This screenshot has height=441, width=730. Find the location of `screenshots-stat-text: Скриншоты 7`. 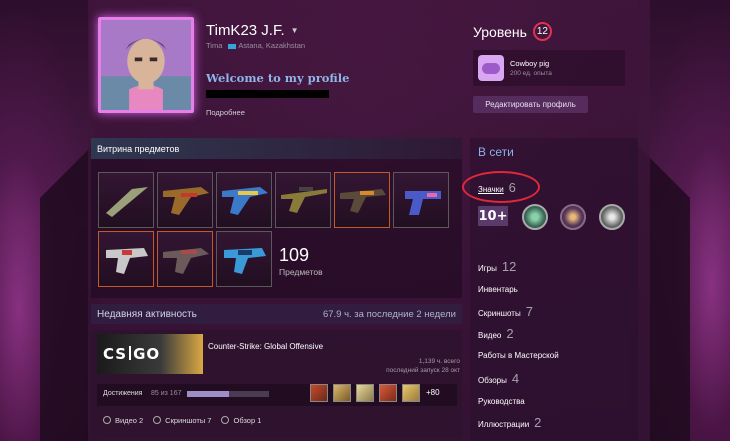

screenshots-stat-text: Скриншоты 7 is located at coordinates (188, 420).